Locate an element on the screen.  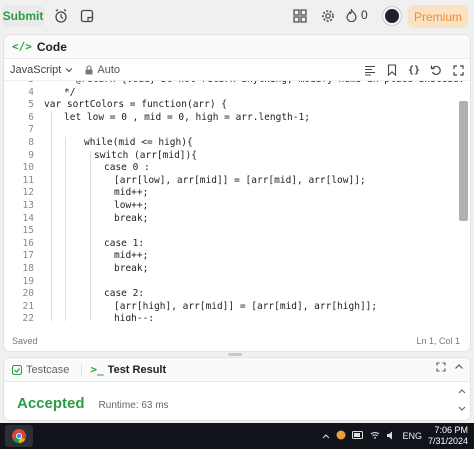
line-number: 10 is located at coordinates (28, 168).